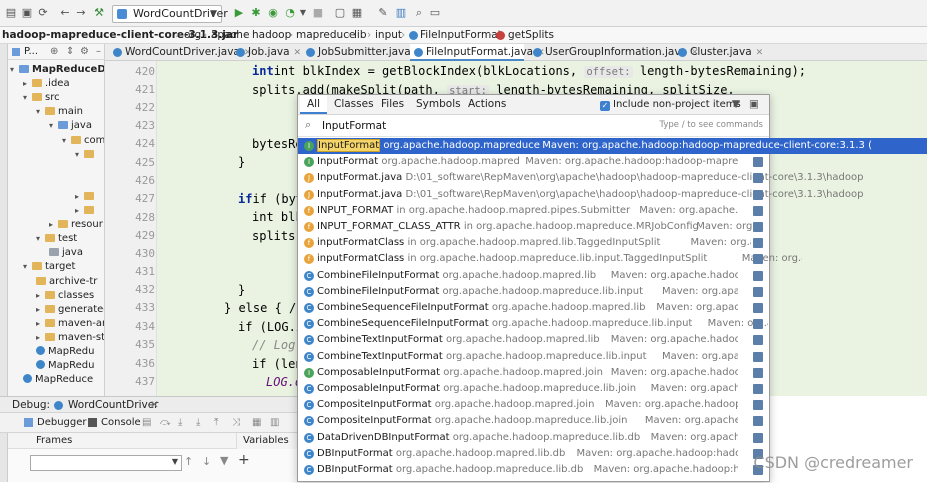 The height and width of the screenshot is (483, 927). I want to click on sync-icon: ⟳, so click(43, 13).